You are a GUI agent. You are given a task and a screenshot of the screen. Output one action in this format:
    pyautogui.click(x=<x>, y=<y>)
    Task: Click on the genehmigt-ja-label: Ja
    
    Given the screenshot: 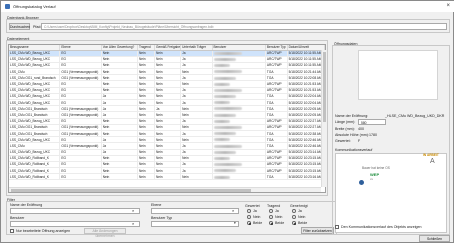 What is the action you would take?
    pyautogui.click(x=300, y=211)
    